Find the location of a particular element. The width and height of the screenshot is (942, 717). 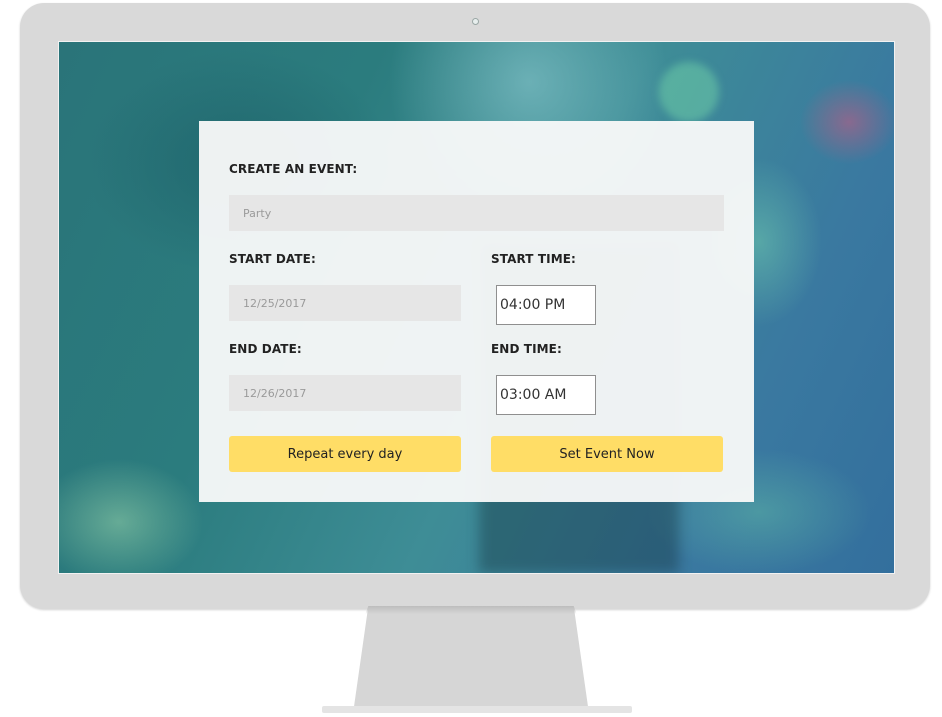

end-time-input: 03:00 AM is located at coordinates (546, 395).